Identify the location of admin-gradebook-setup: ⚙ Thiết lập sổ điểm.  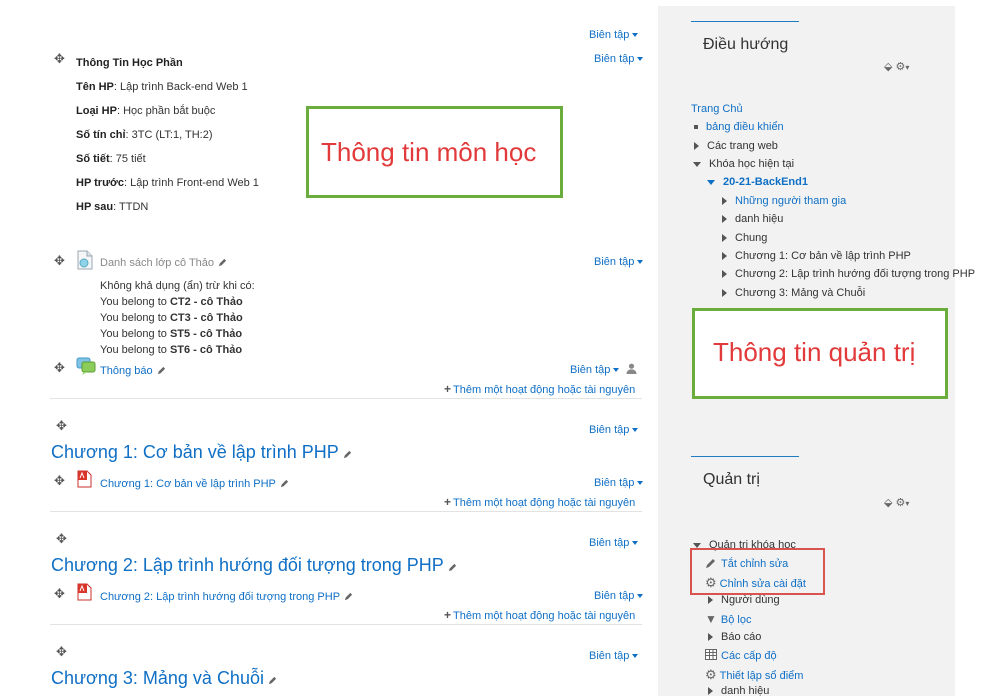
(754, 675).